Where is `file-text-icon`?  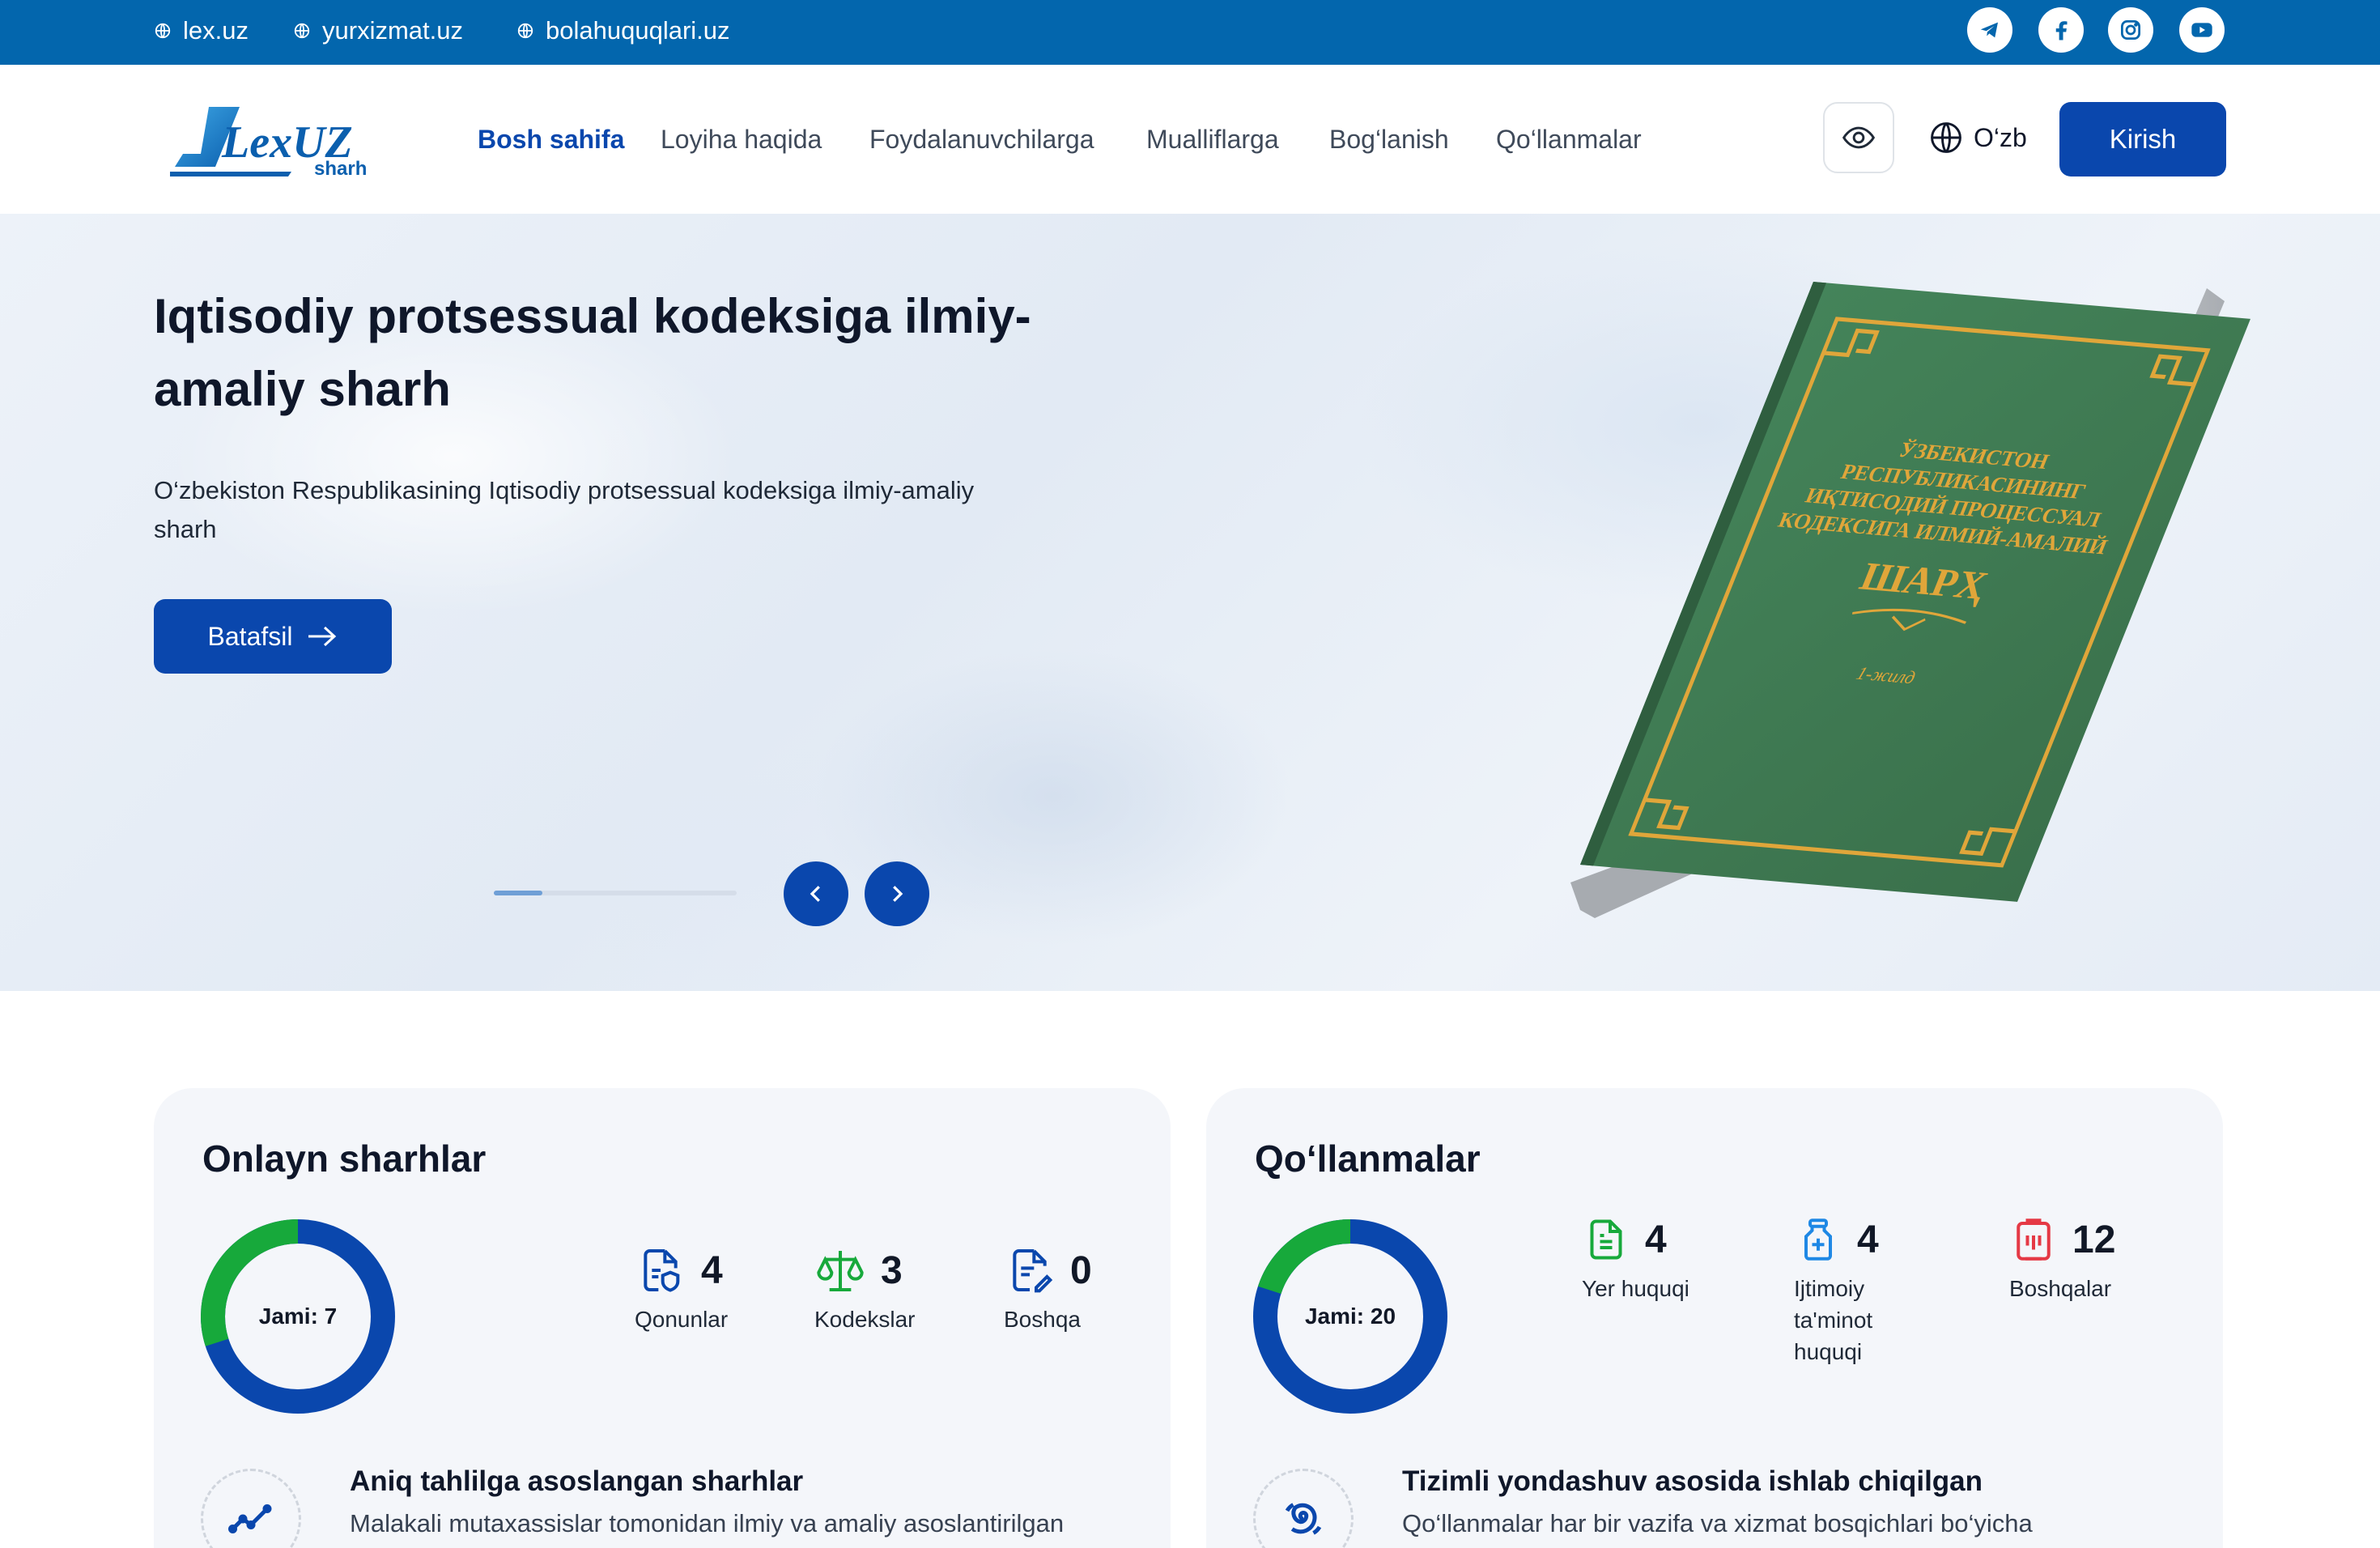
file-text-icon is located at coordinates (1606, 1239).